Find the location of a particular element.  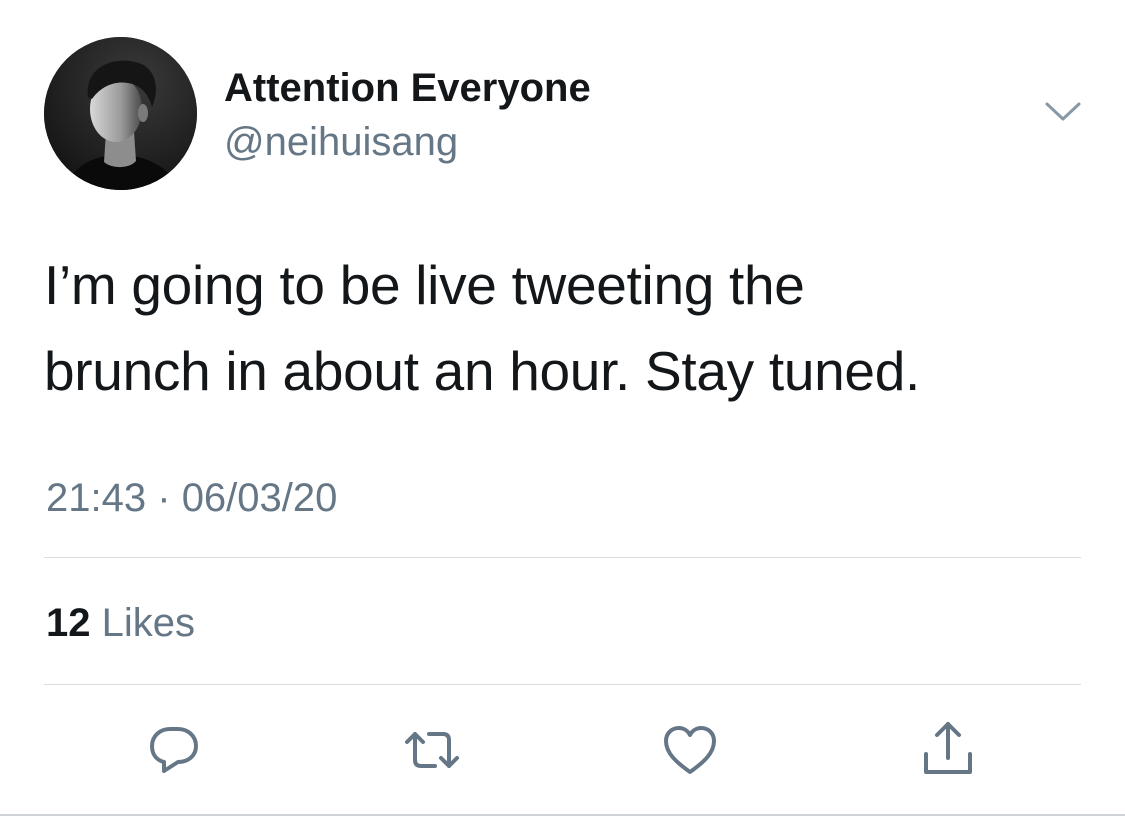

heart-icon is located at coordinates (690, 750).